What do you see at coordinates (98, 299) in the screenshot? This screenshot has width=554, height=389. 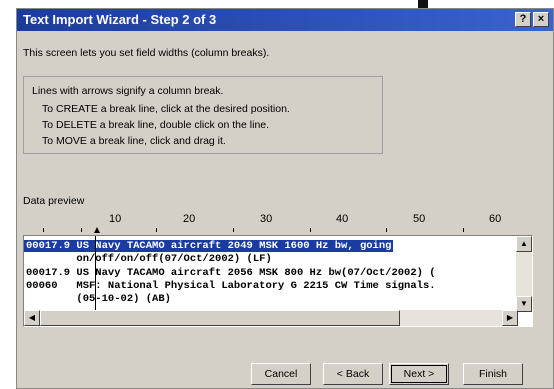 I see `preview-line: (05-10-02) (AB)` at bounding box center [98, 299].